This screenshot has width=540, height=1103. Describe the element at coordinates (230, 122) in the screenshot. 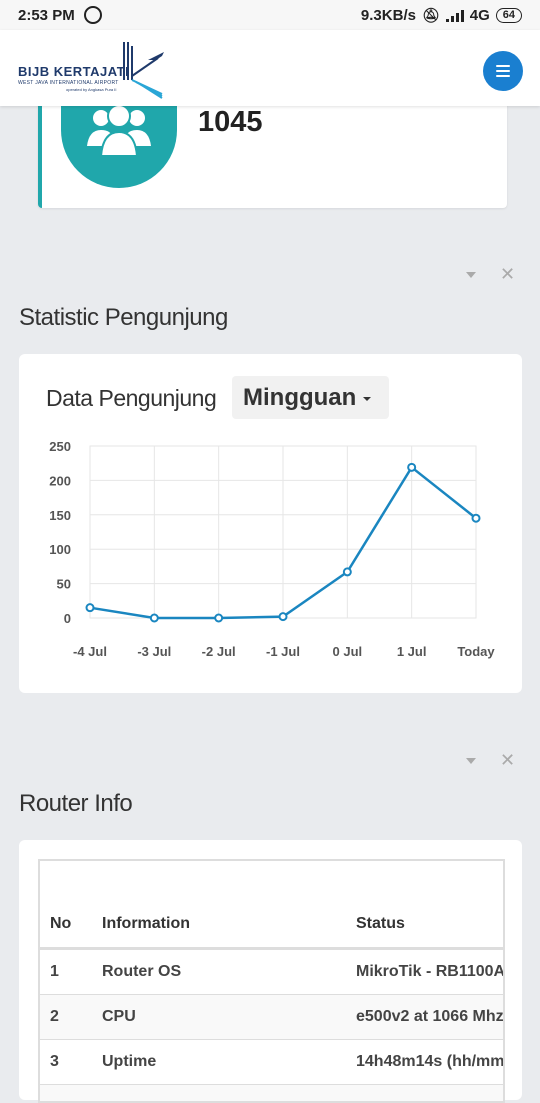

I see `visitor-count: 1045` at that location.